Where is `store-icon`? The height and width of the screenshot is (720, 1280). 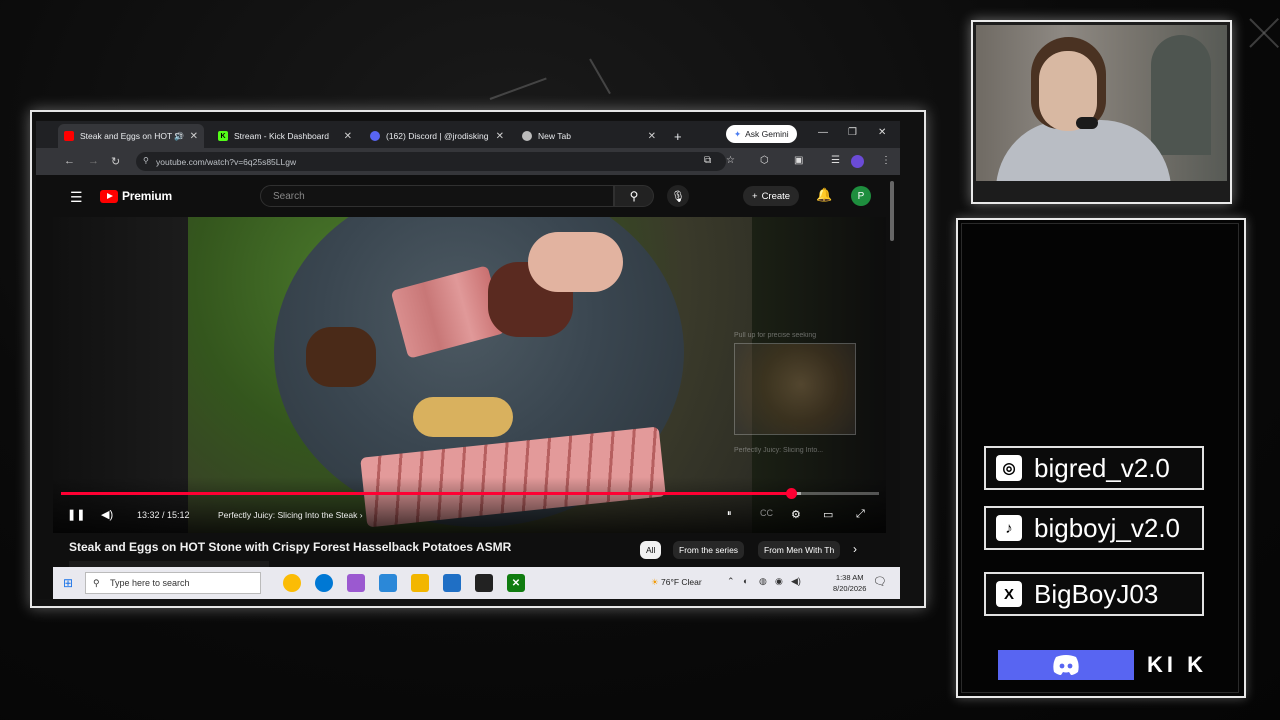 store-icon is located at coordinates (452, 583).